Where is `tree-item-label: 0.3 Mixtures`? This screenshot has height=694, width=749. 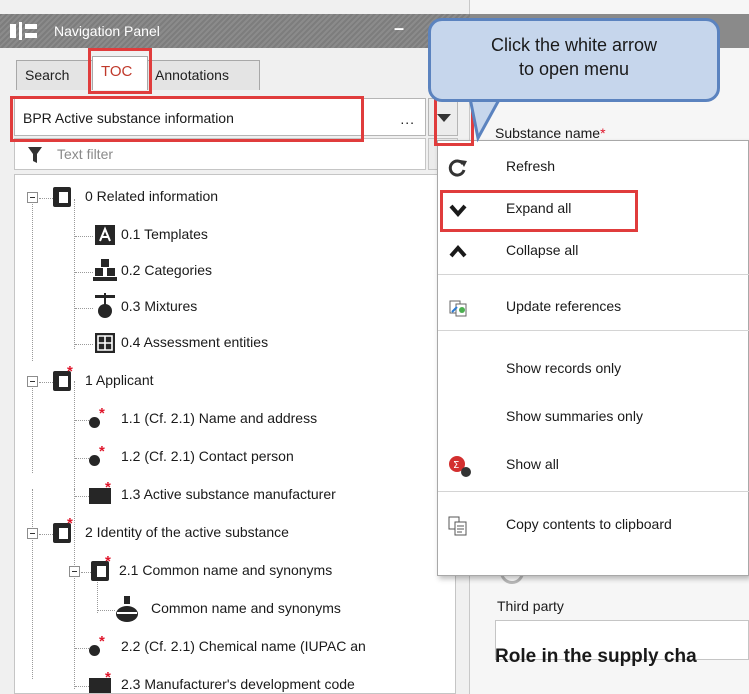 tree-item-label: 0.3 Mixtures is located at coordinates (159, 306).